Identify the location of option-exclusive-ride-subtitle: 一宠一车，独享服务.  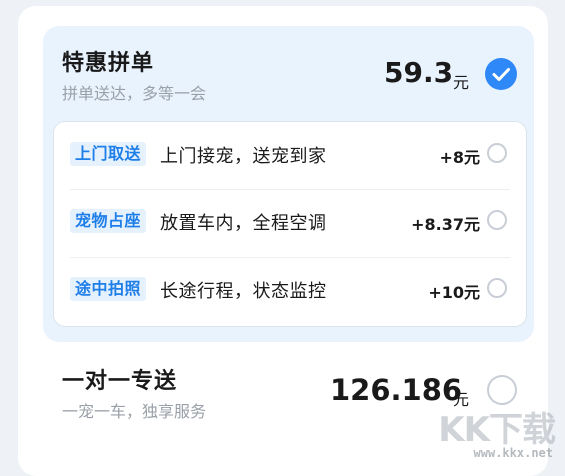
(134, 411).